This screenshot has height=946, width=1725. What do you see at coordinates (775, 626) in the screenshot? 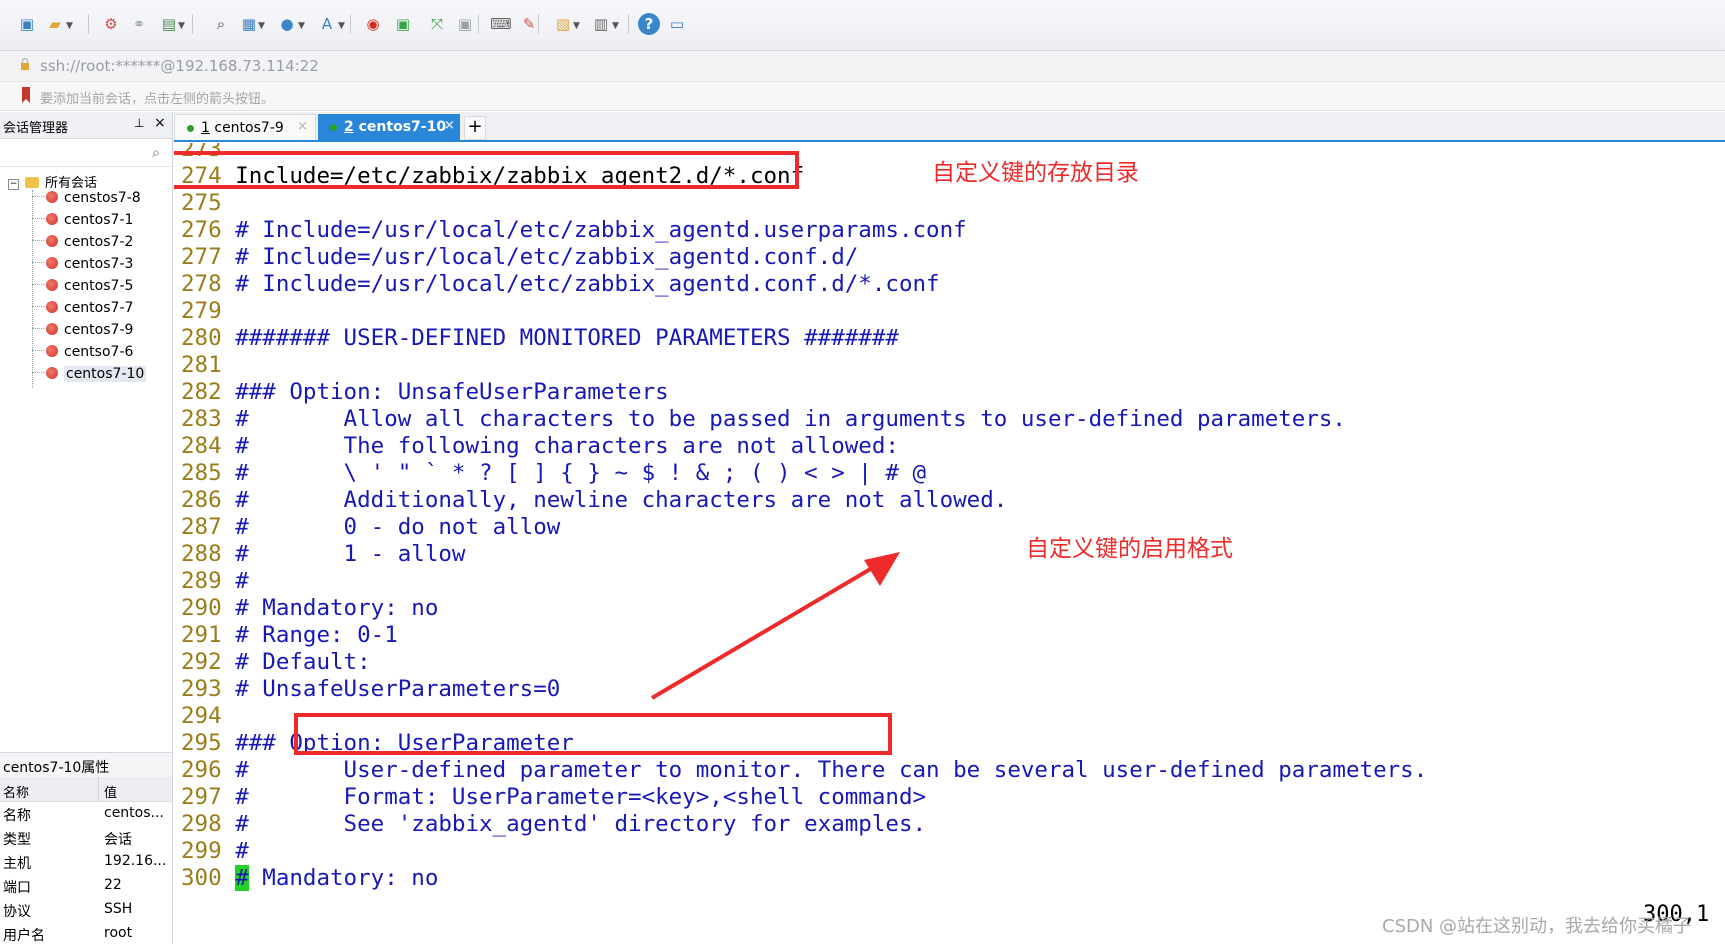
I see `annotation-arrow` at bounding box center [775, 626].